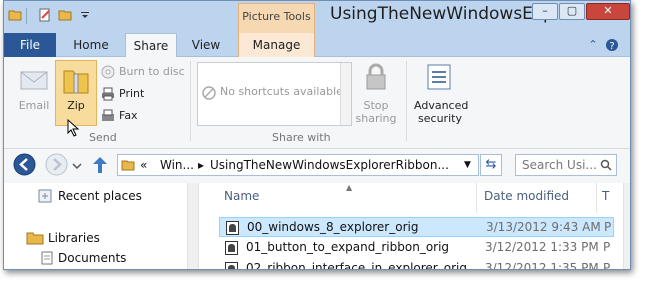 This screenshot has width=646, height=283. Describe the element at coordinates (608, 11) in the screenshot. I see `close-button: ✕` at that location.